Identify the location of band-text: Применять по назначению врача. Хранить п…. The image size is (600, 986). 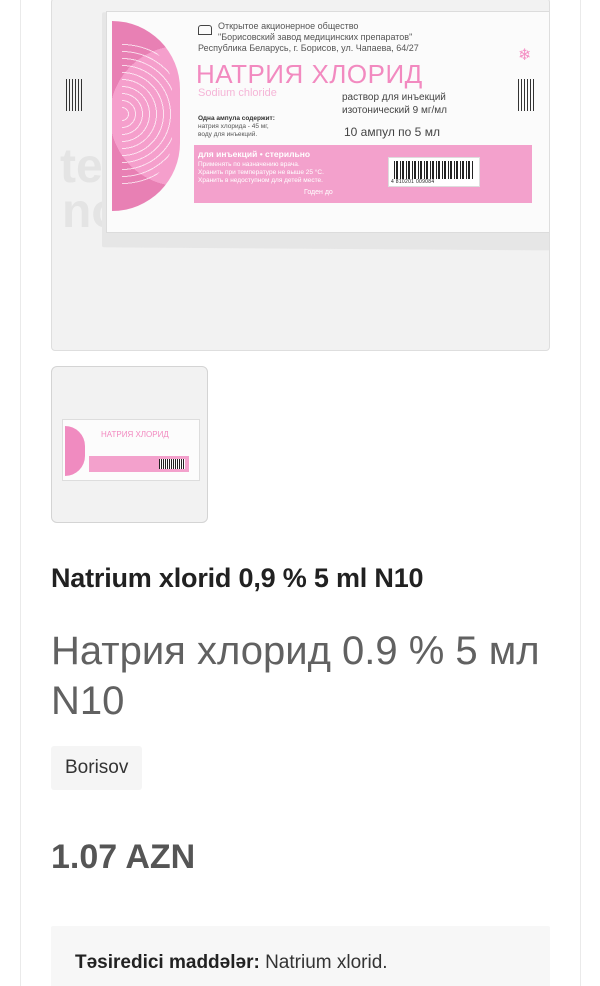
(261, 172).